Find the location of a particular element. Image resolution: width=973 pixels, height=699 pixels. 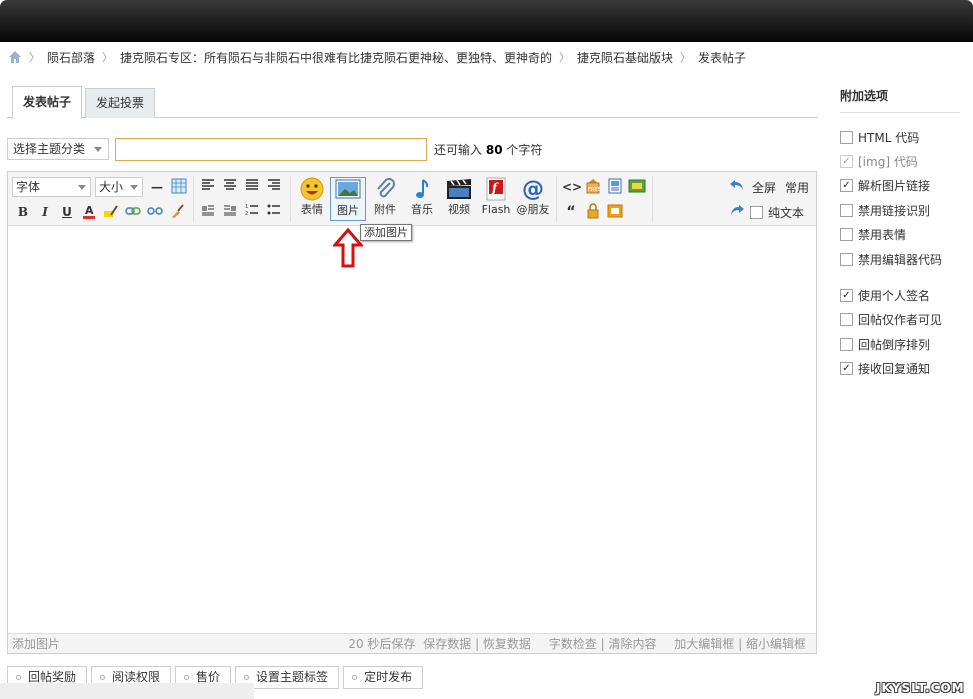

bottom-overlay-bar is located at coordinates (127, 691).